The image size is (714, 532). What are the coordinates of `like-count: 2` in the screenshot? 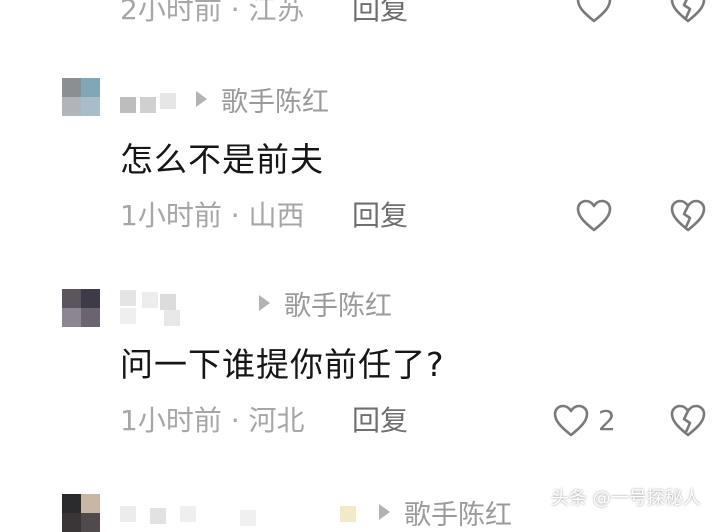 It's located at (607, 420).